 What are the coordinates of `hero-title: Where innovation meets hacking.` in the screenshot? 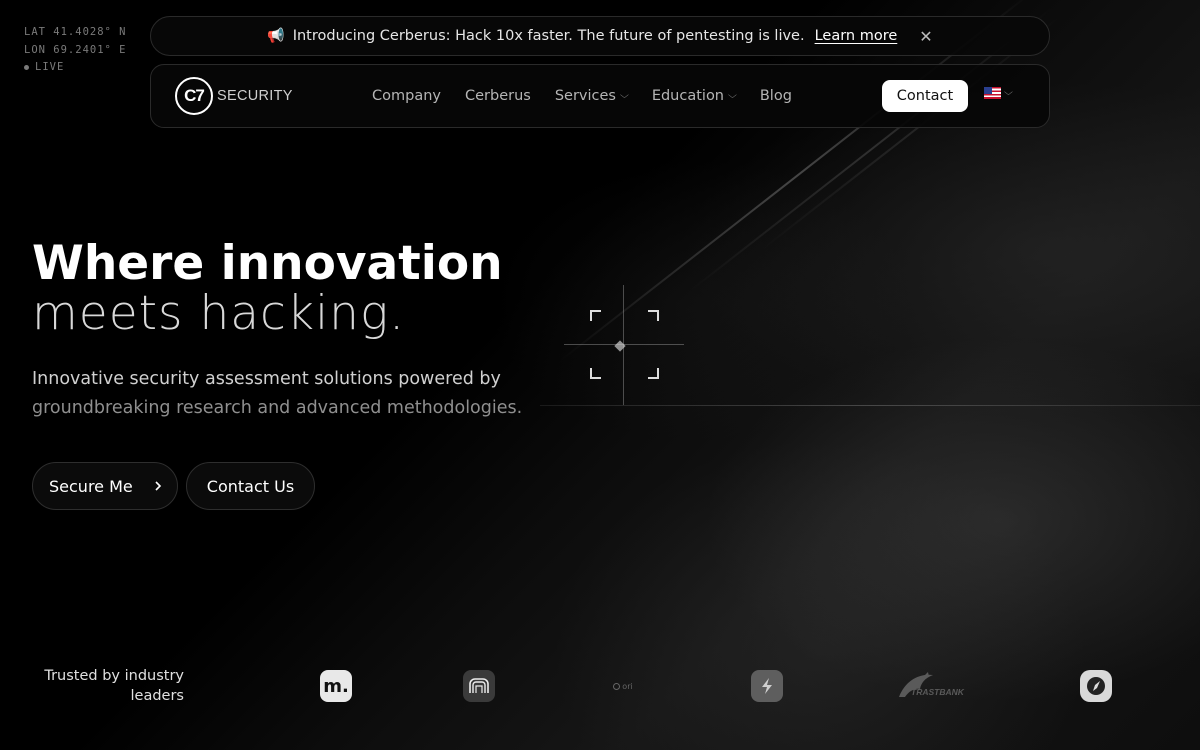 It's located at (267, 288).